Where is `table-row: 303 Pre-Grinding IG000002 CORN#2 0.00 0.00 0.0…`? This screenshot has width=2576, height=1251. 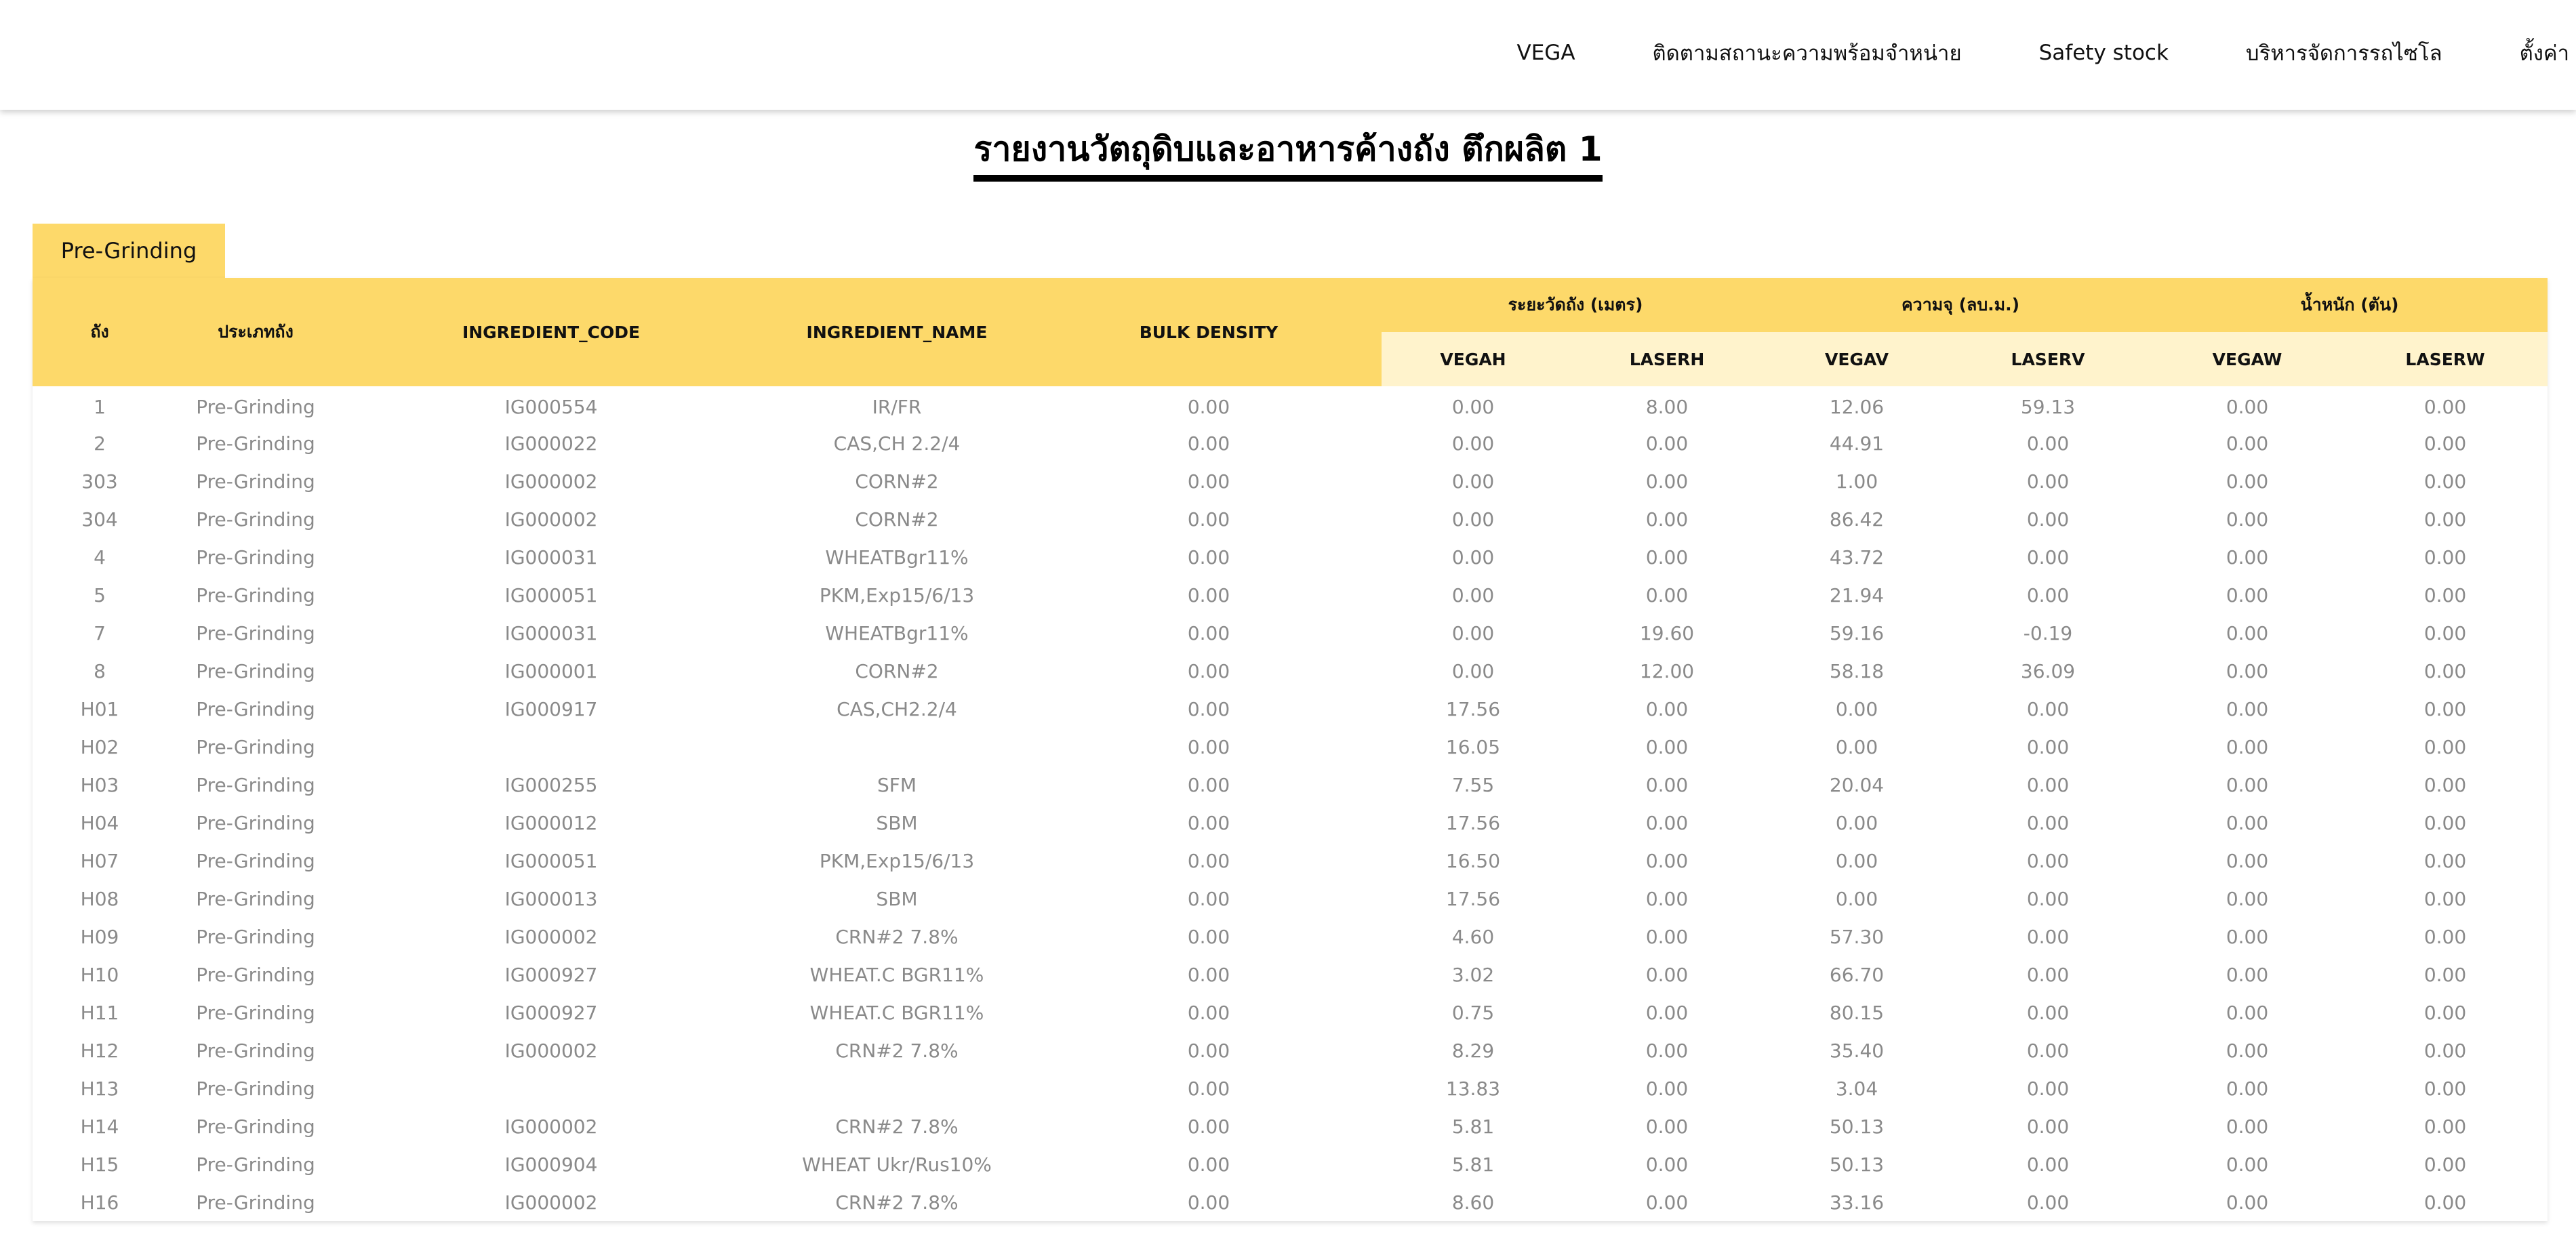 table-row: 303 Pre-Grinding IG000002 CORN#2 0.00 0.00 0.0… is located at coordinates (1290, 481).